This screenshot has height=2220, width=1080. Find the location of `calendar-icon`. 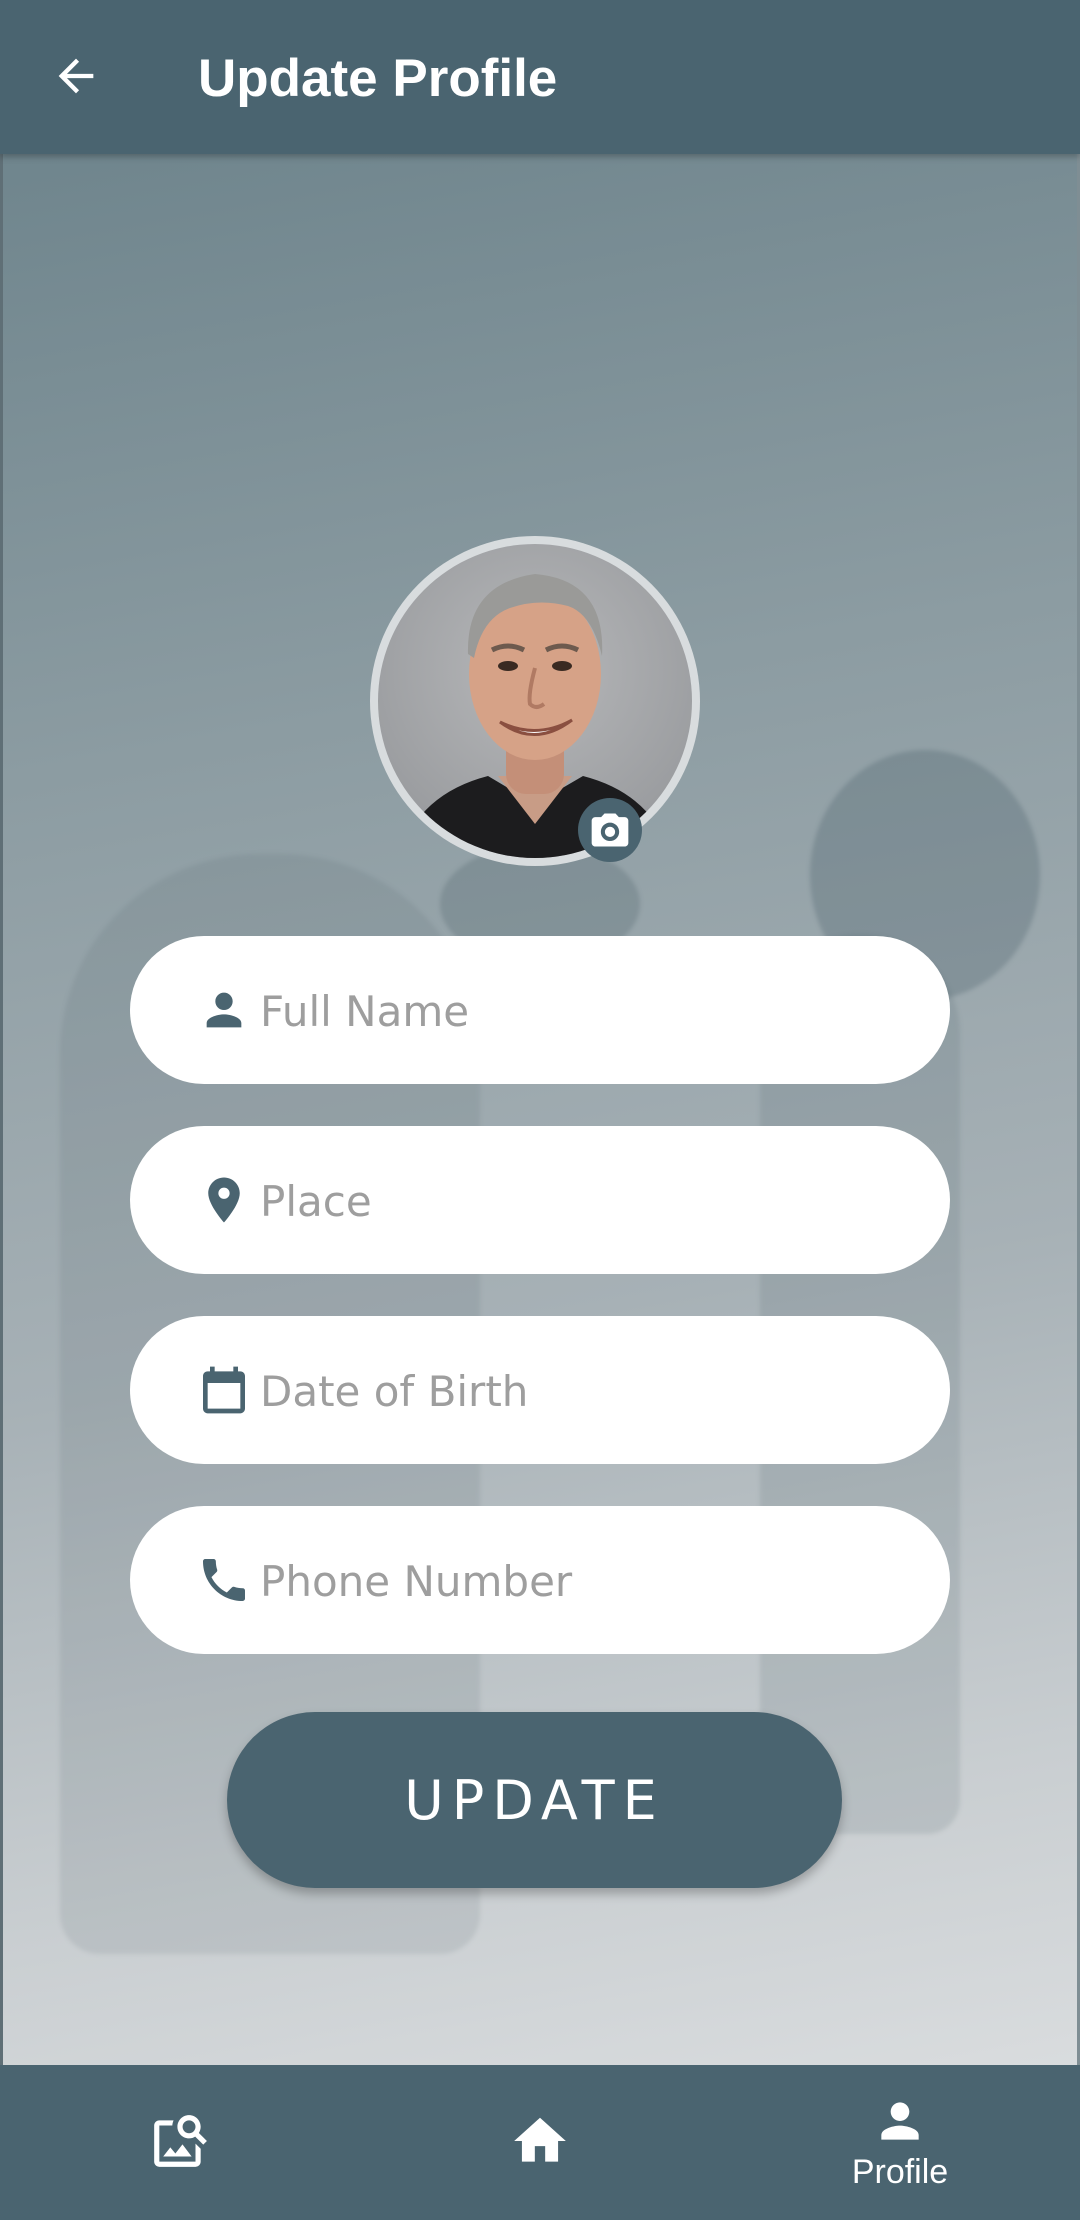

calendar-icon is located at coordinates (224, 1390).